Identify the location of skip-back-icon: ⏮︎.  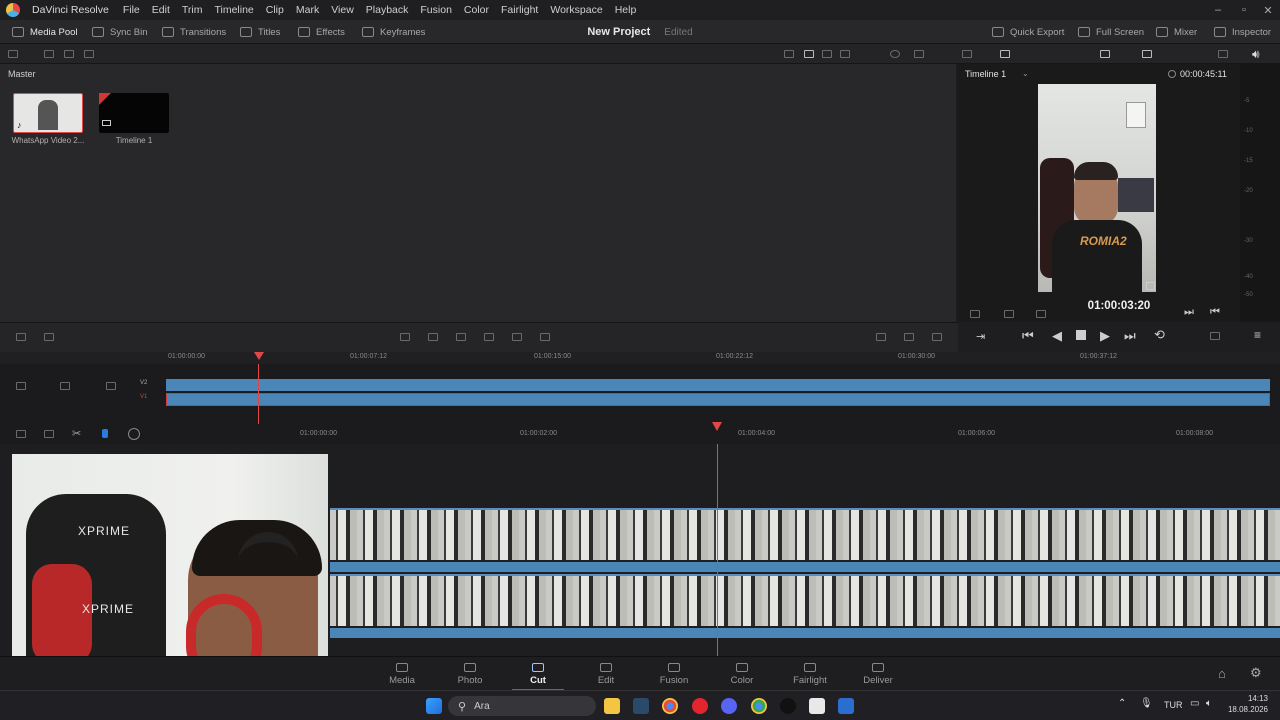
(1028, 336).